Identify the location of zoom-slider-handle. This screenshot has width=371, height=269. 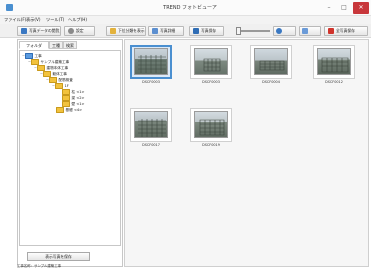
(238, 31).